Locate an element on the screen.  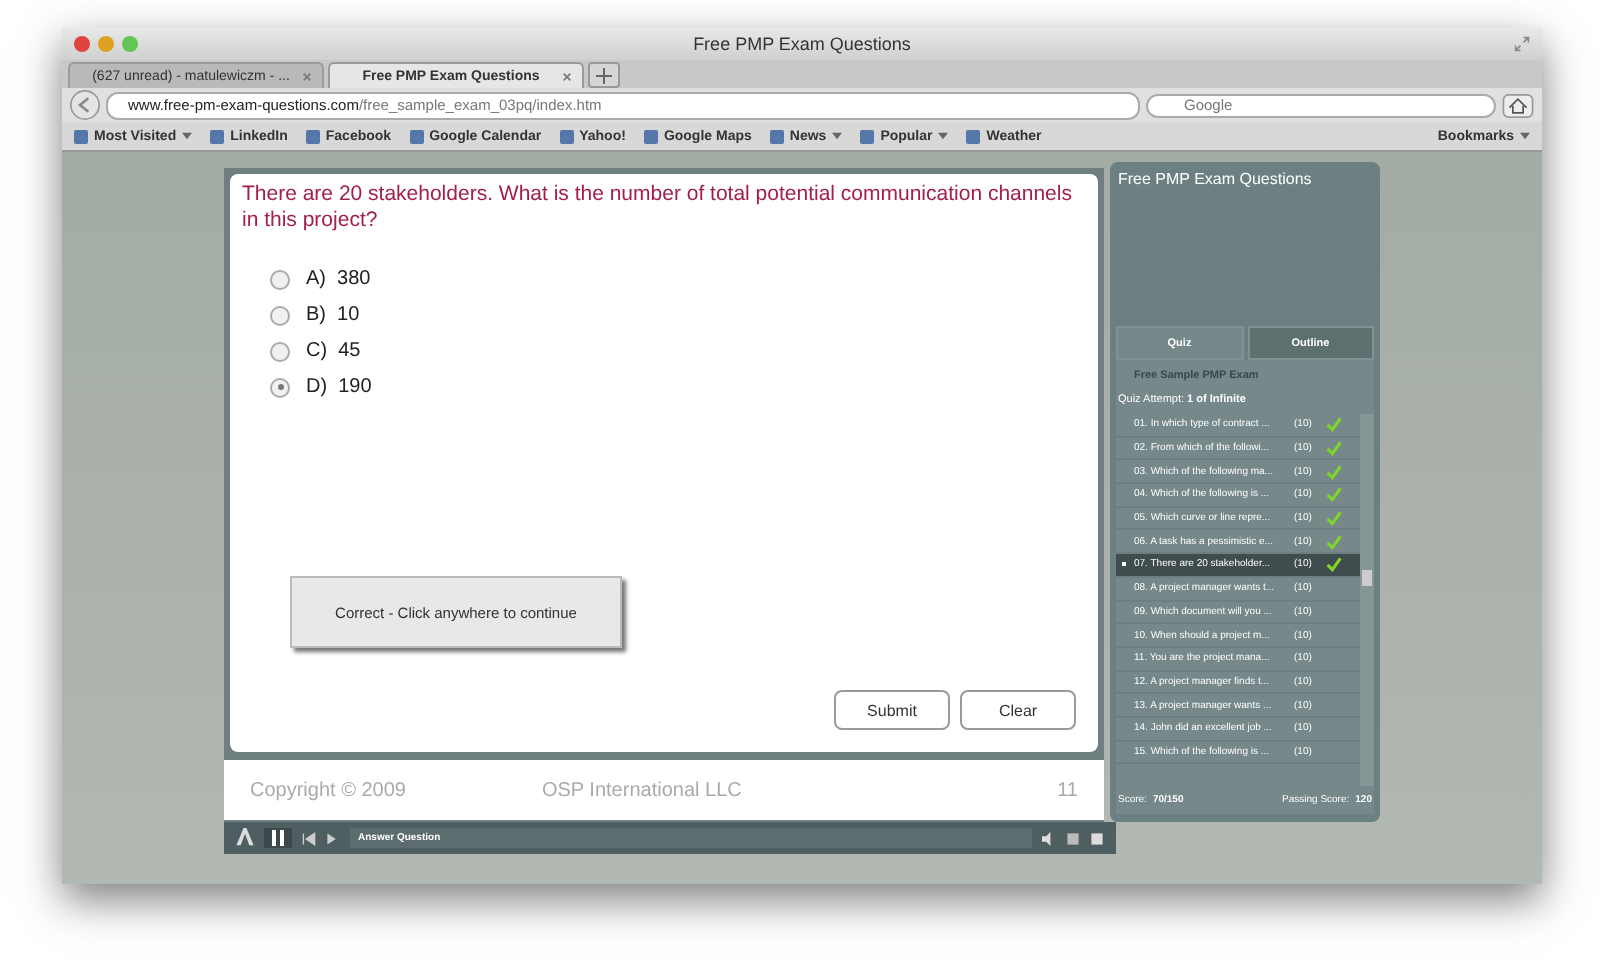
scrollbar is located at coordinates (1367, 600).